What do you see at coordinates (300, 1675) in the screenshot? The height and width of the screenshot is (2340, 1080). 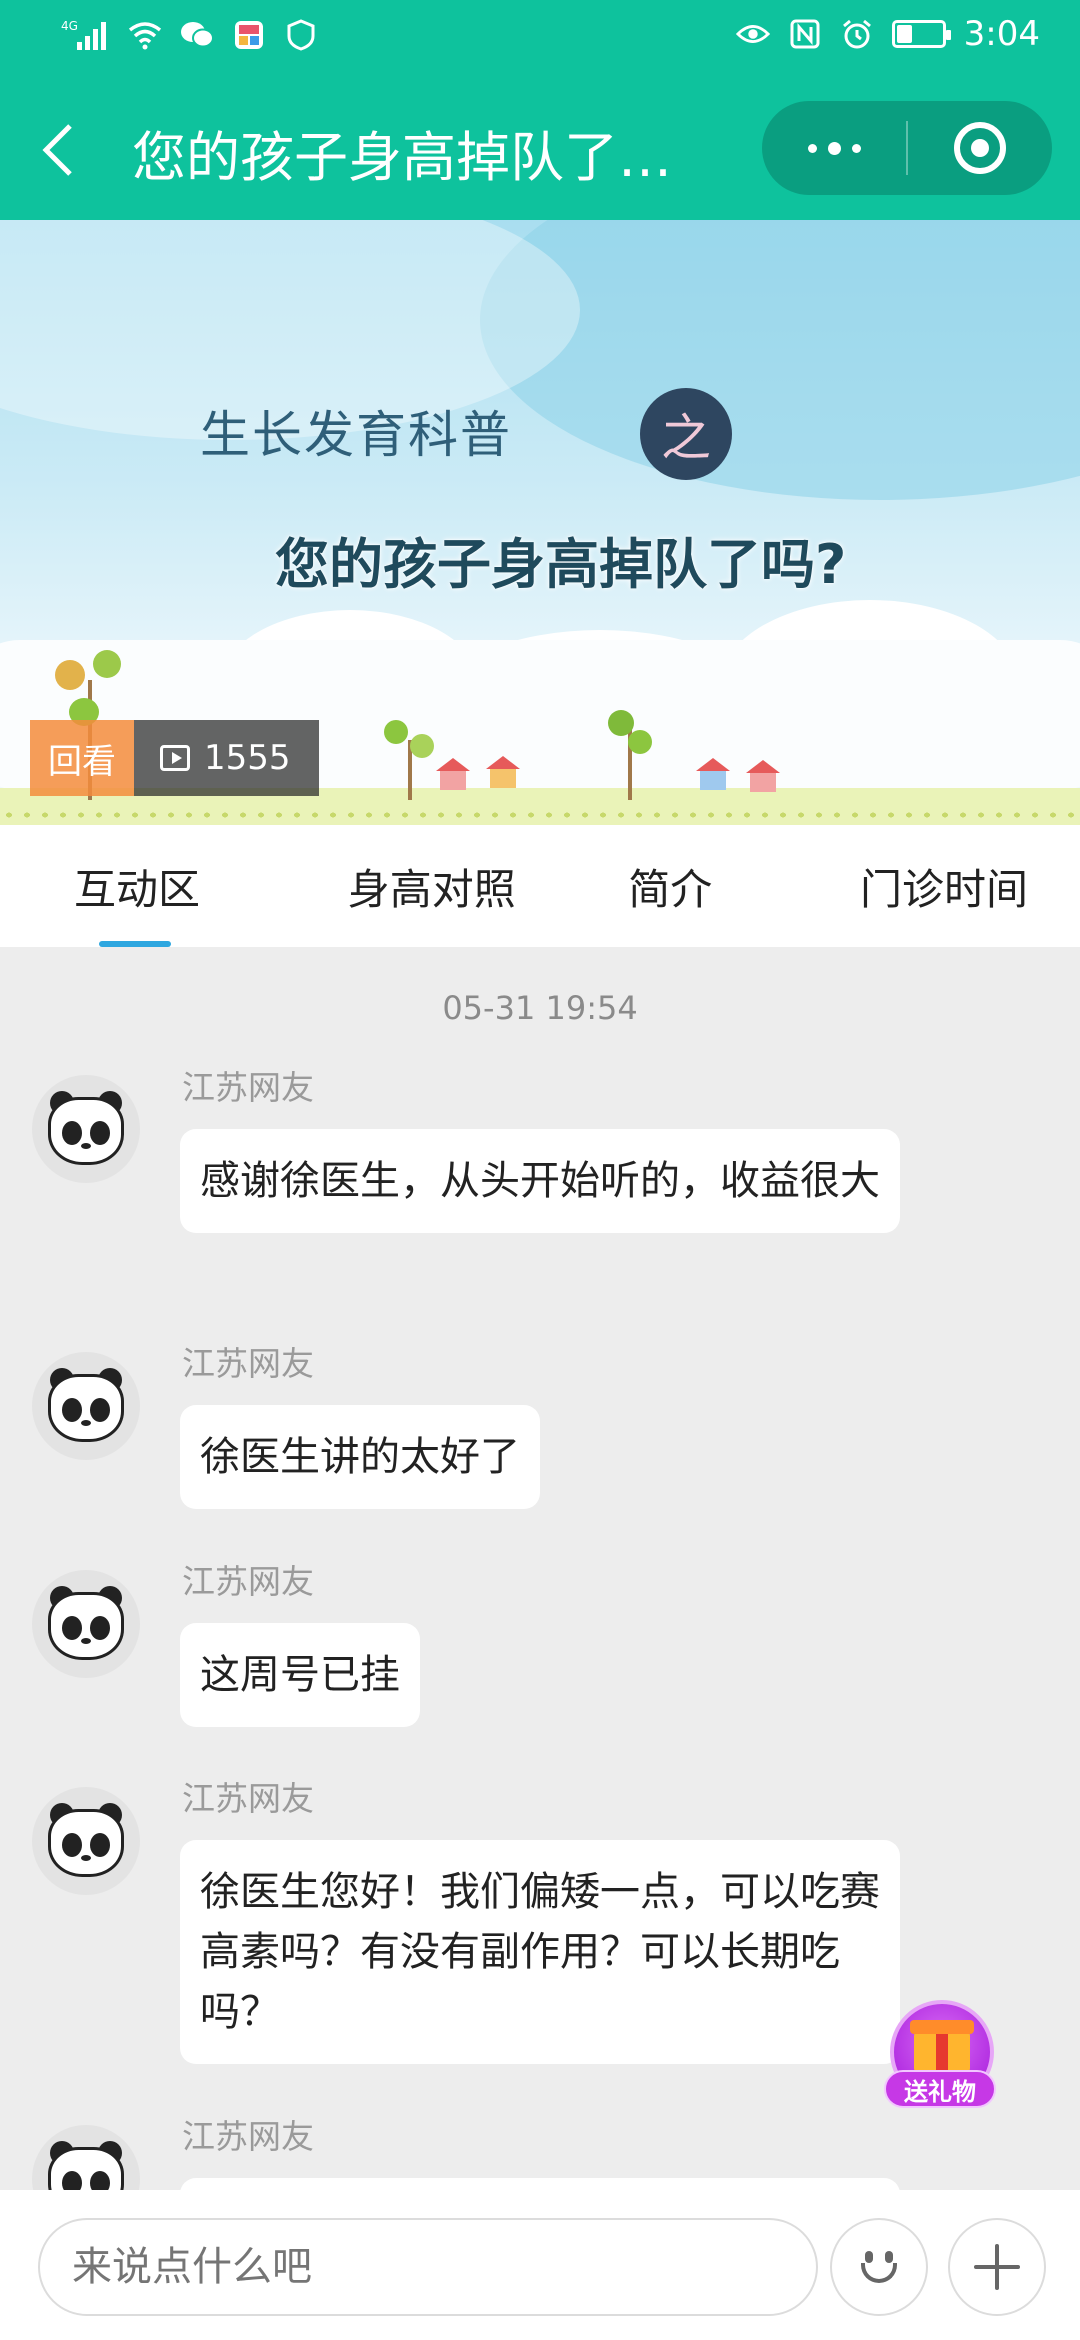 I see `message-bubble: 这周号已挂` at bounding box center [300, 1675].